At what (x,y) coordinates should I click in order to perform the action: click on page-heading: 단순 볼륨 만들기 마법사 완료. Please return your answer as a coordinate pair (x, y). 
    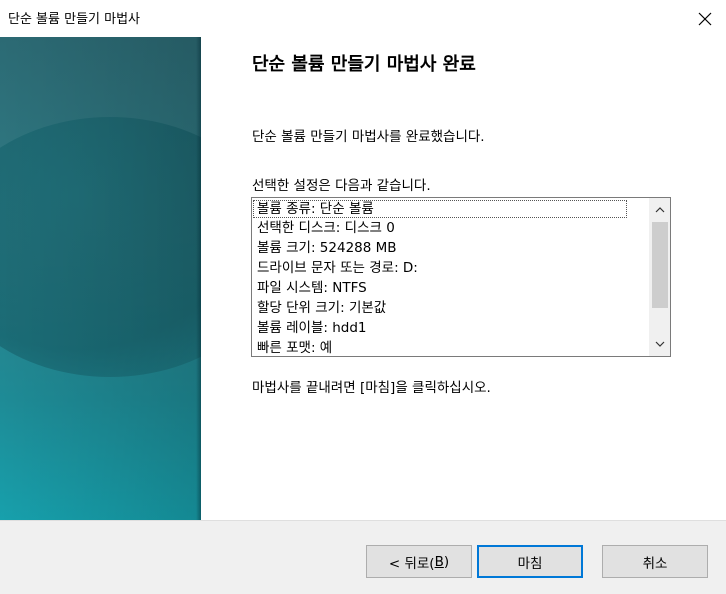
    Looking at the image, I should click on (364, 64).